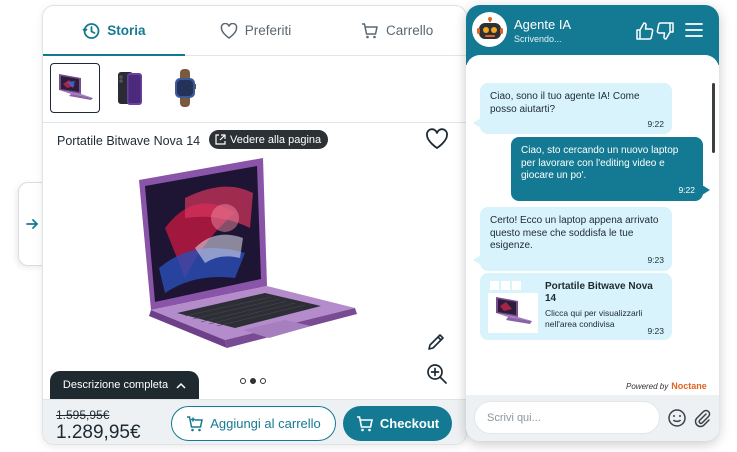  What do you see at coordinates (665, 31) in the screenshot?
I see `thumbs-down-icon` at bounding box center [665, 31].